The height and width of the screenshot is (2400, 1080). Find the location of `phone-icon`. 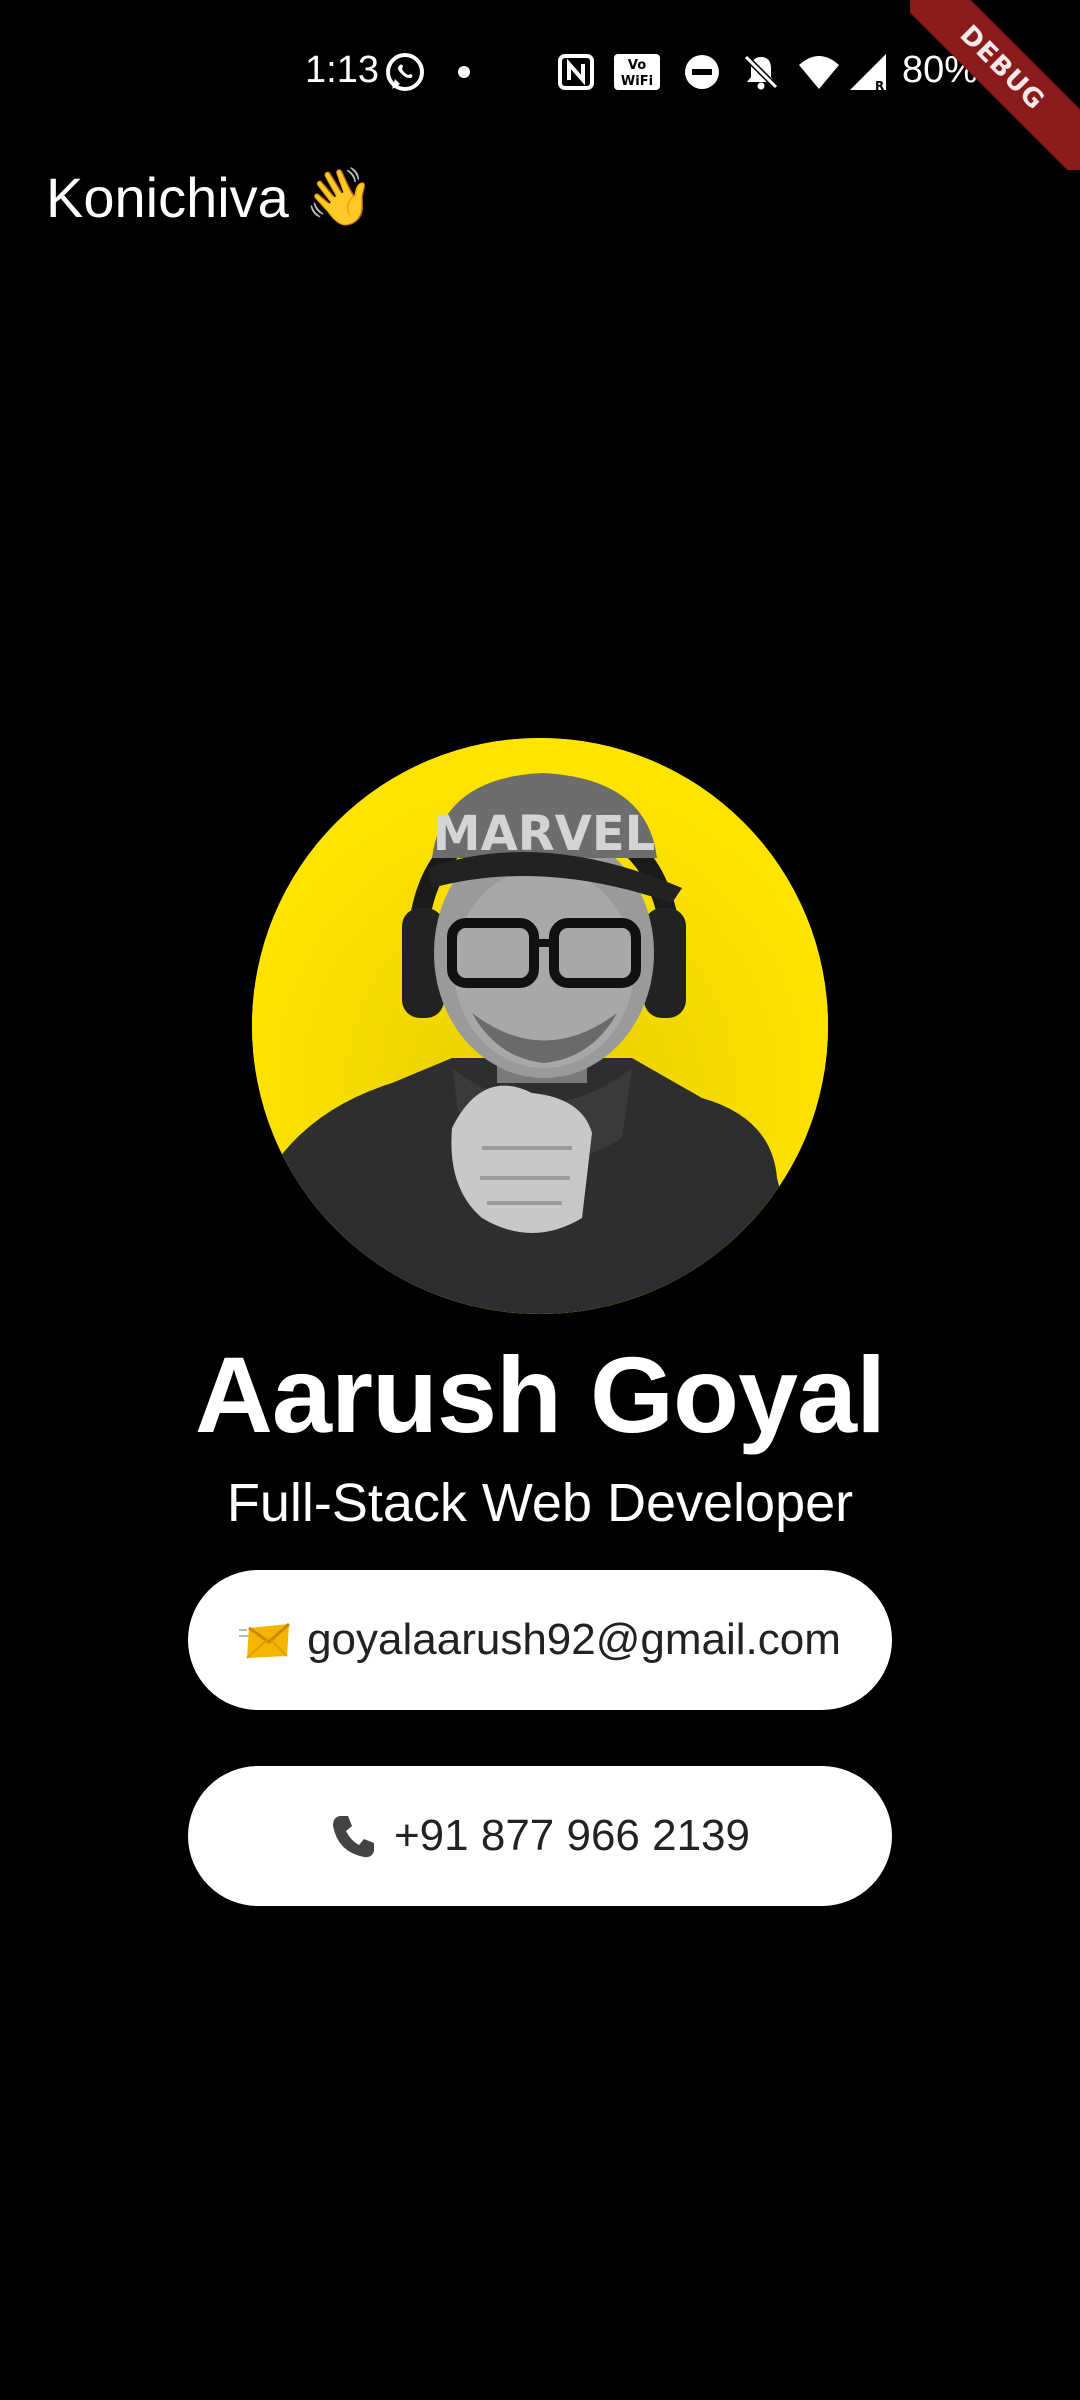

phone-icon is located at coordinates (354, 1836).